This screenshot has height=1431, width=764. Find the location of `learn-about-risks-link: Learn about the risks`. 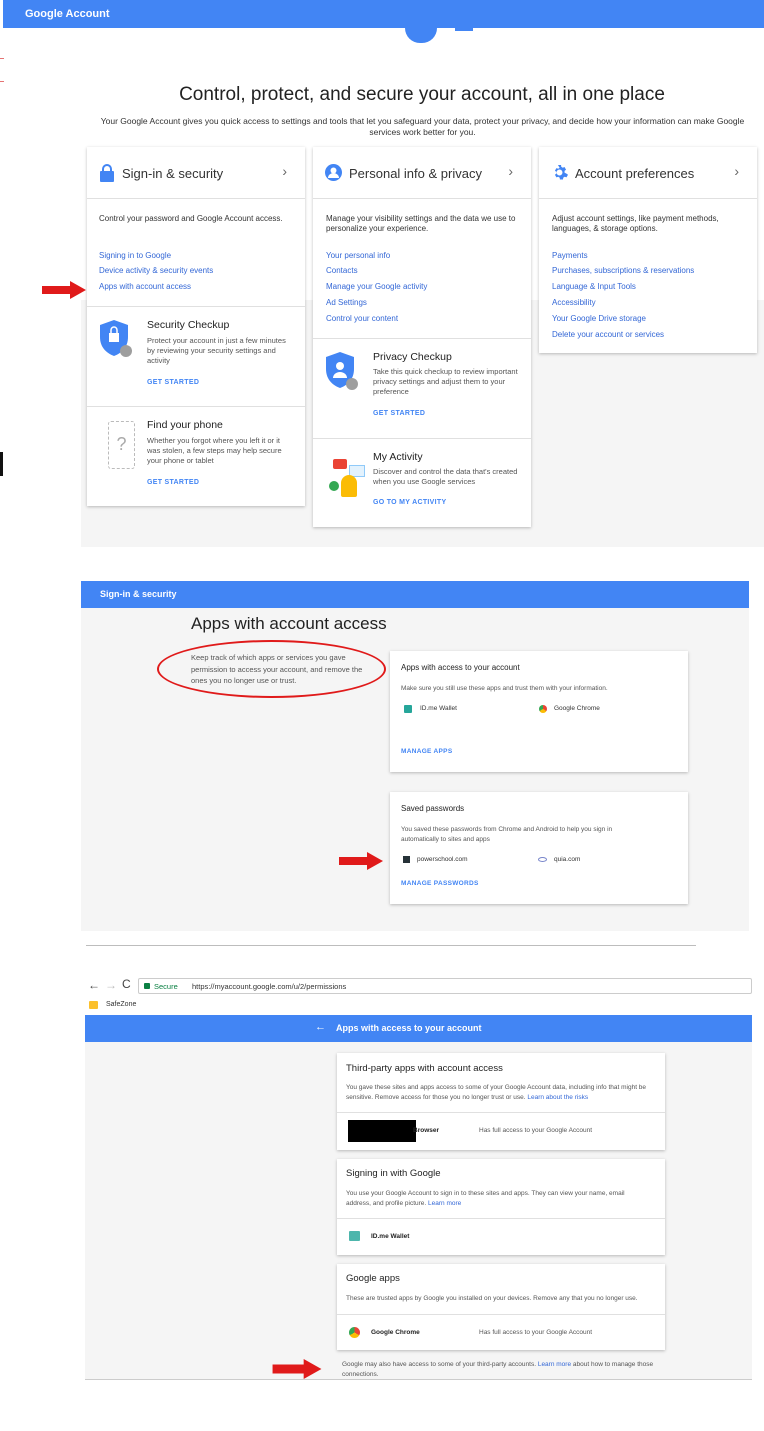

learn-about-risks-link: Learn about the risks is located at coordinates (557, 1097).